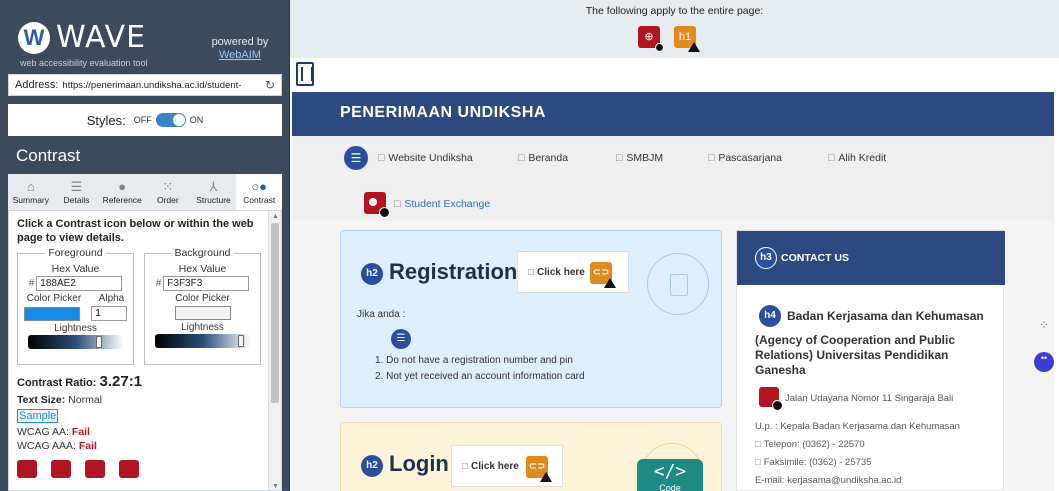 Image resolution: width=1059 pixels, height=491 pixels. What do you see at coordinates (670, 471) in the screenshot?
I see `code-icon: </>` at bounding box center [670, 471].